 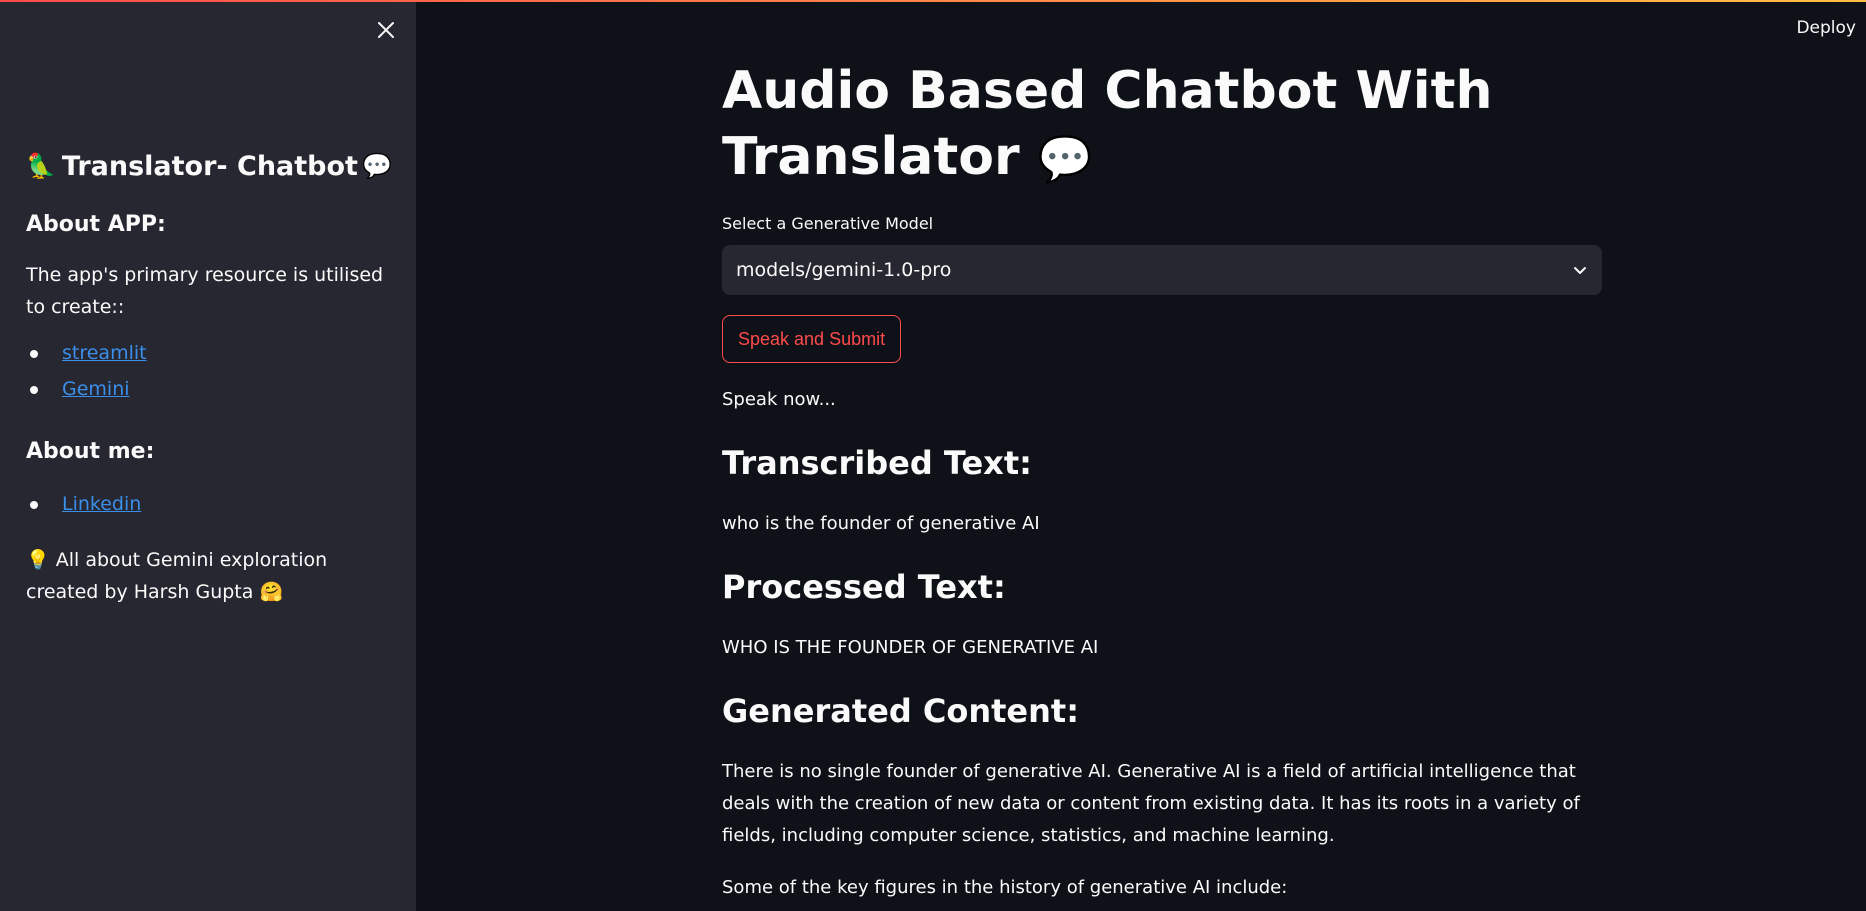 I want to click on list-item: Linkedin, so click(x=211, y=504).